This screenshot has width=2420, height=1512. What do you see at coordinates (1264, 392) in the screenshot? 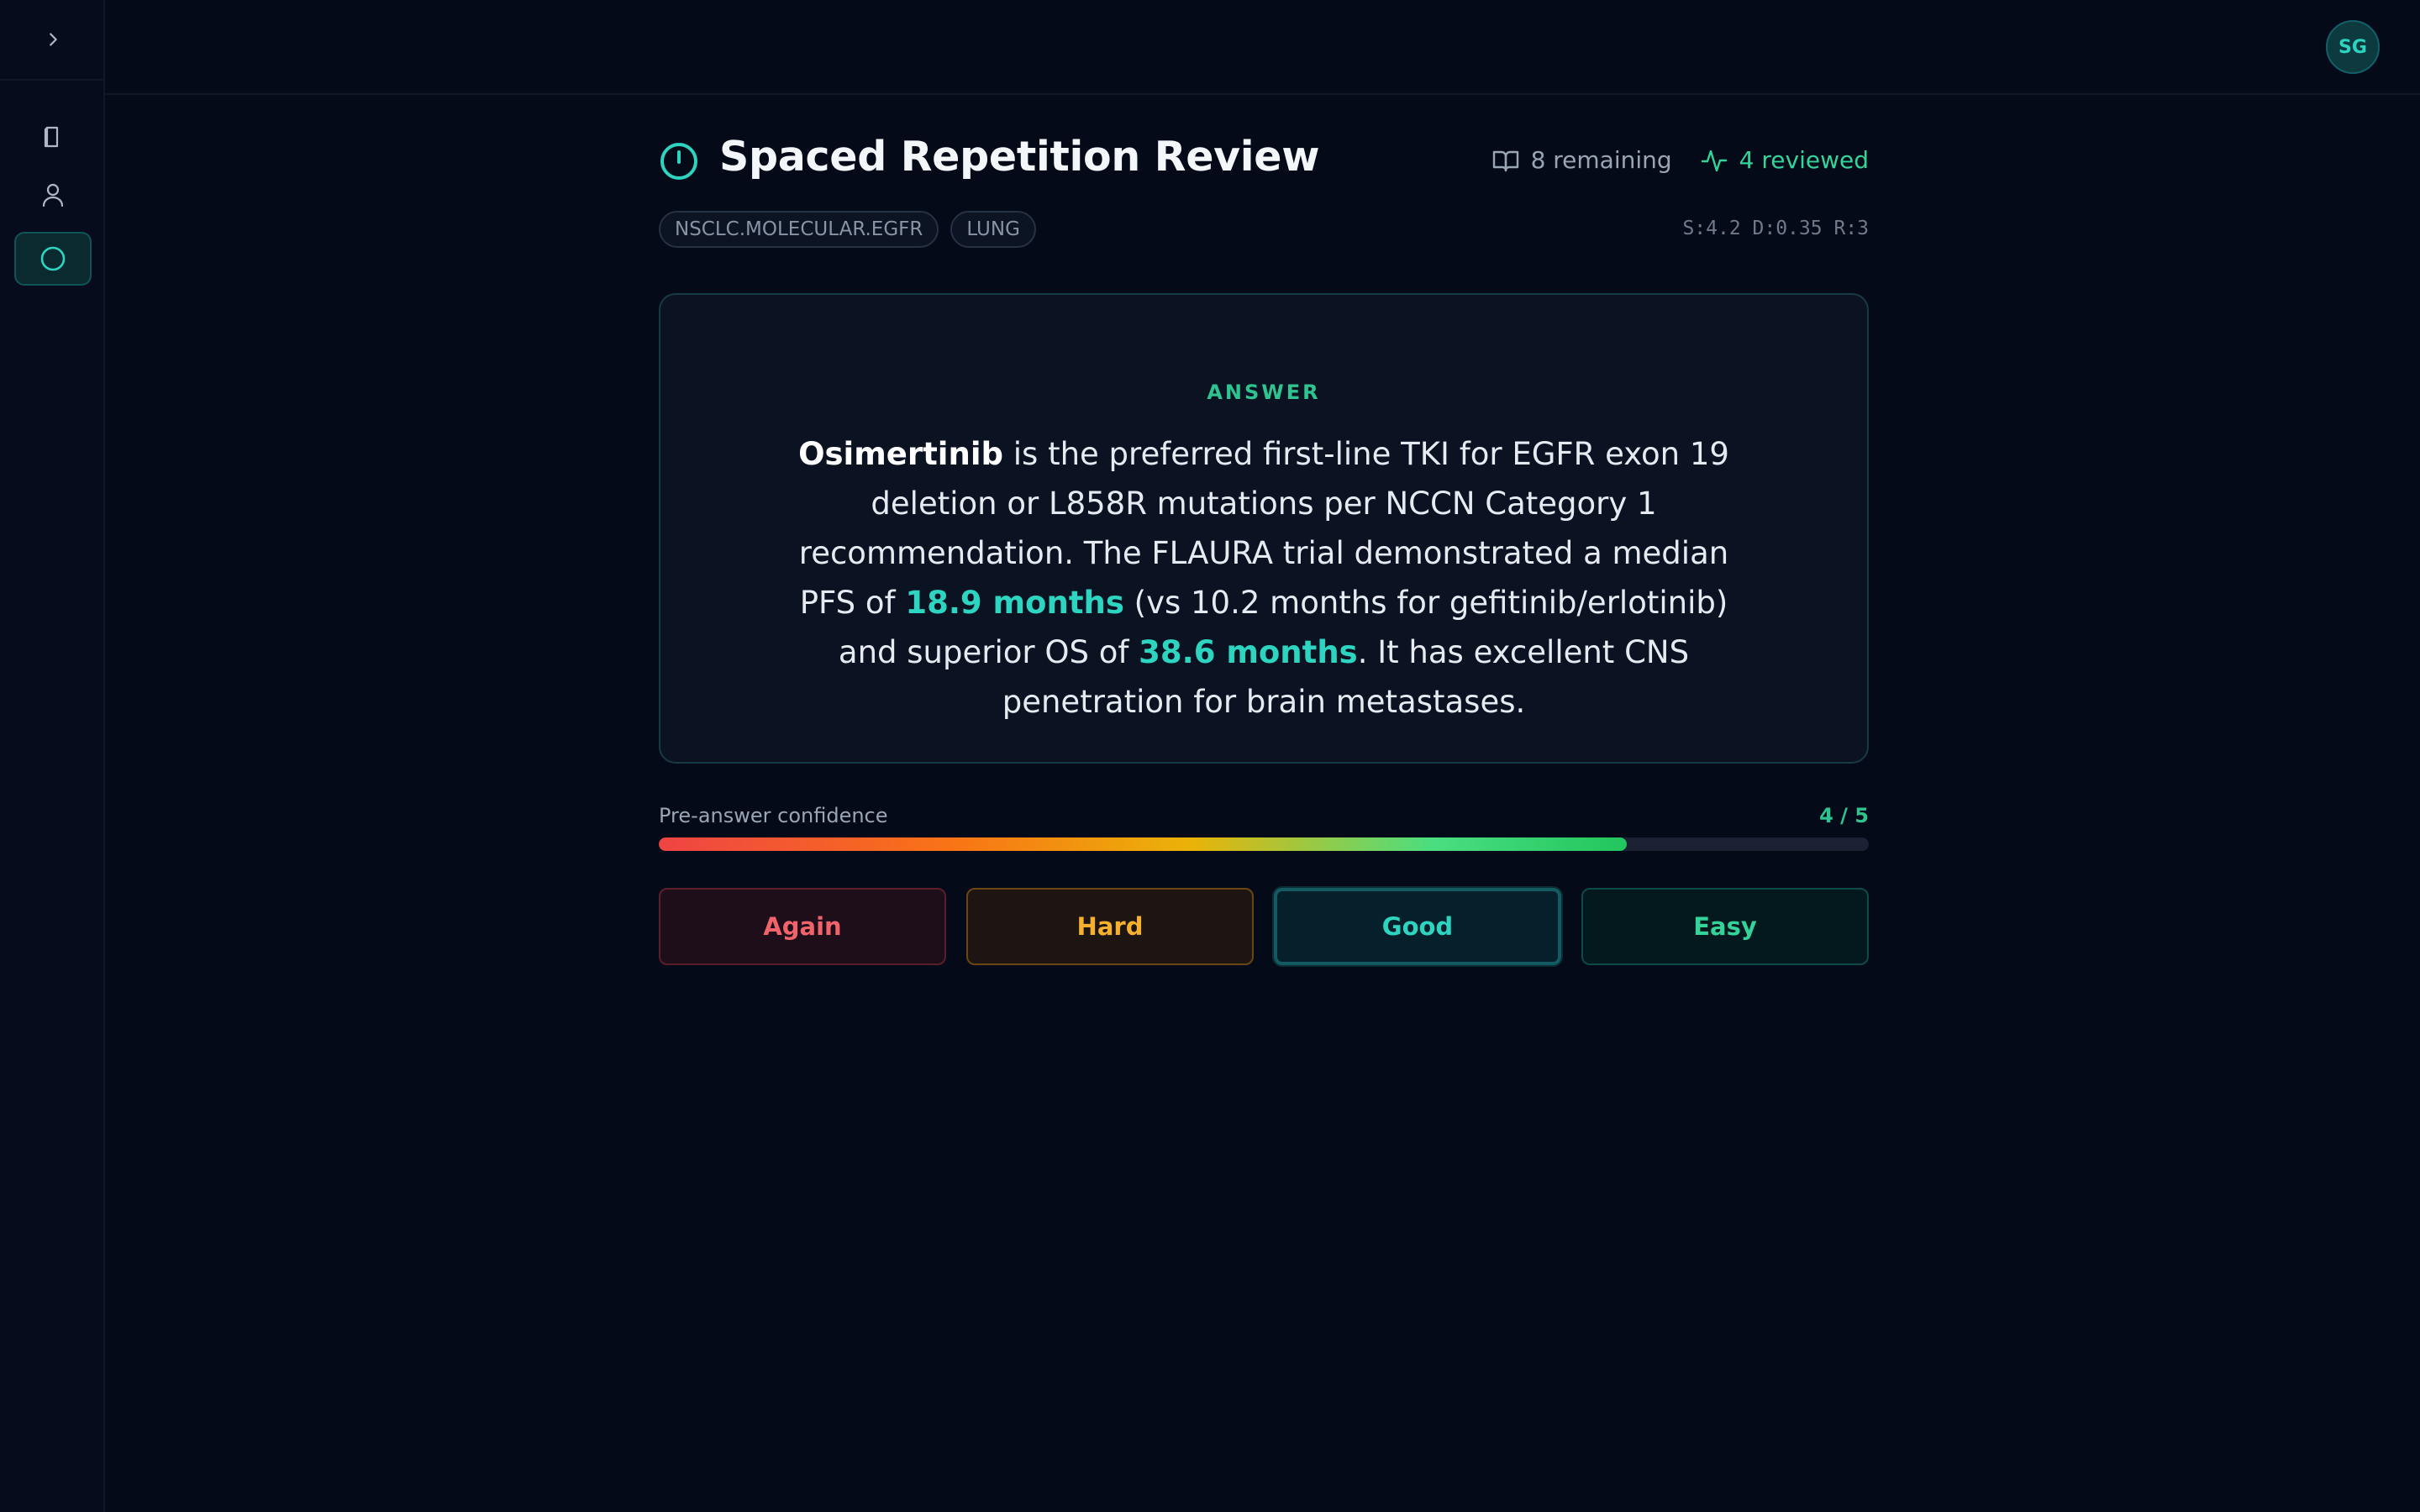
I see `answer-label: ANSWER` at bounding box center [1264, 392].